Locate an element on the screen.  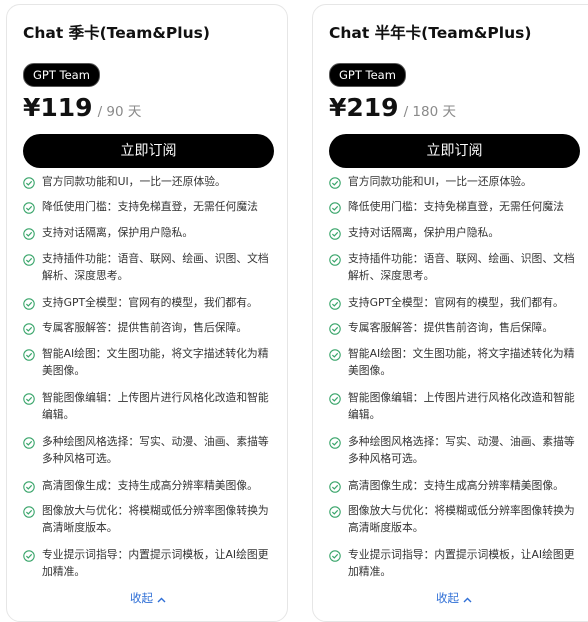
price-row: ¥119/ 90 天 is located at coordinates (82, 107).